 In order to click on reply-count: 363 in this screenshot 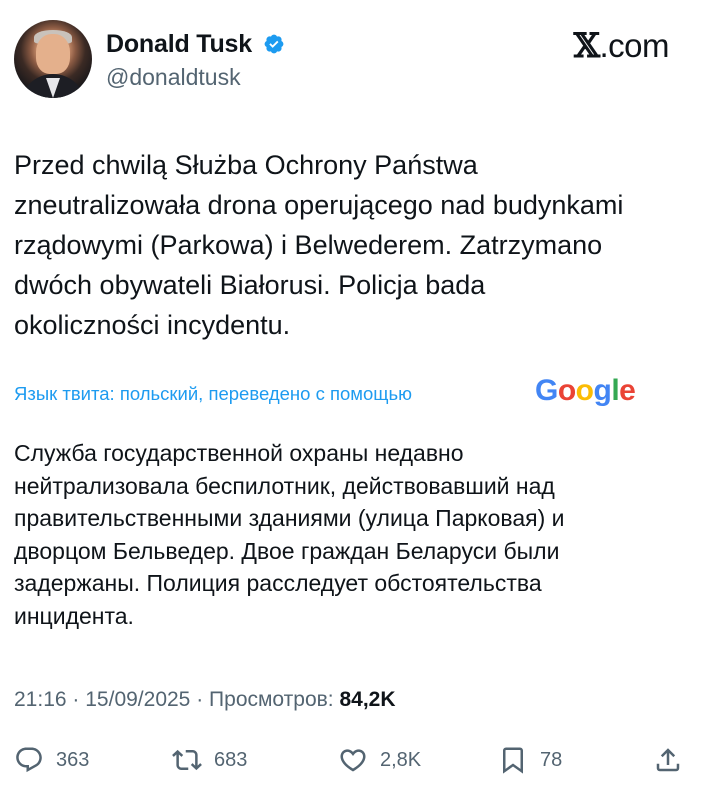, I will do `click(73, 759)`.